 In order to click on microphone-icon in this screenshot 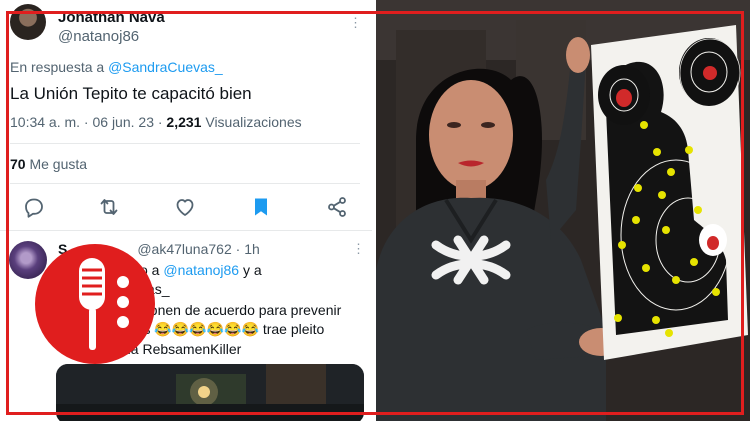, I will do `click(95, 304)`.